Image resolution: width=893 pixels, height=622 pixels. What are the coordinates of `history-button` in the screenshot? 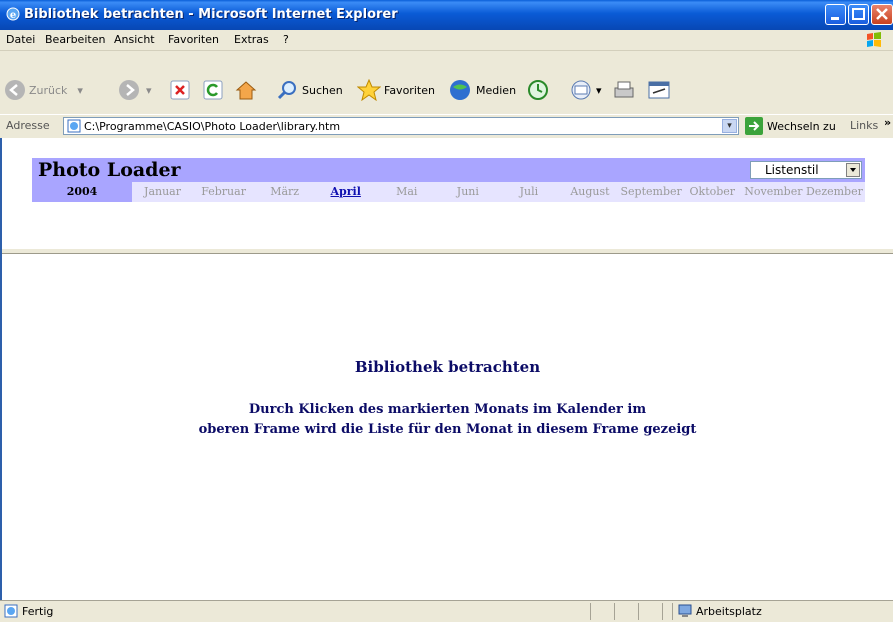 It's located at (538, 90).